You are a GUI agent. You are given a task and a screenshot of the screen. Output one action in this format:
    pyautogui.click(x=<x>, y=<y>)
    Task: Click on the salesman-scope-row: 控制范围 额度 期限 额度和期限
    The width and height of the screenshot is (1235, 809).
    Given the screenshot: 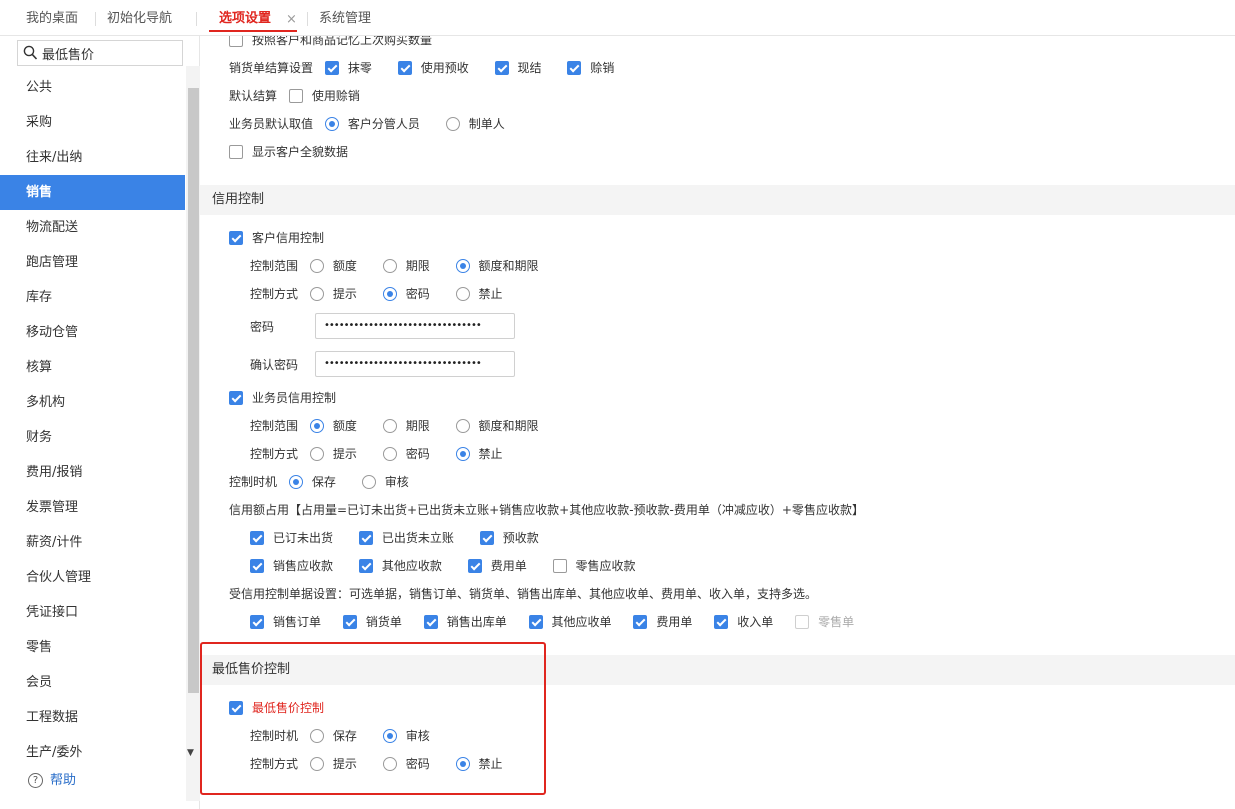 What is the action you would take?
    pyautogui.click(x=405, y=426)
    